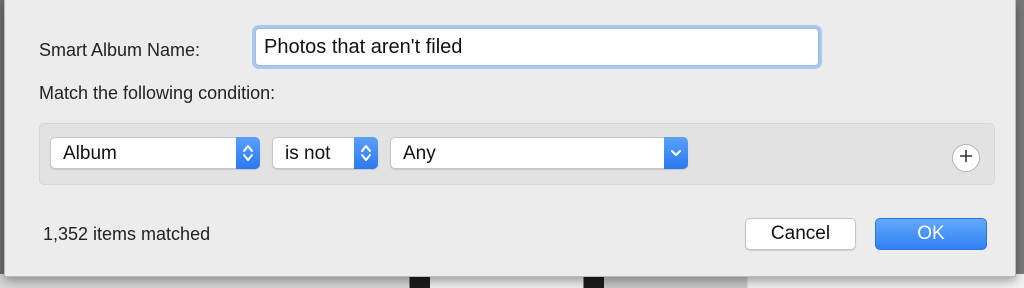 The height and width of the screenshot is (288, 1024). I want to click on smart-album-name-input, so click(537, 47).